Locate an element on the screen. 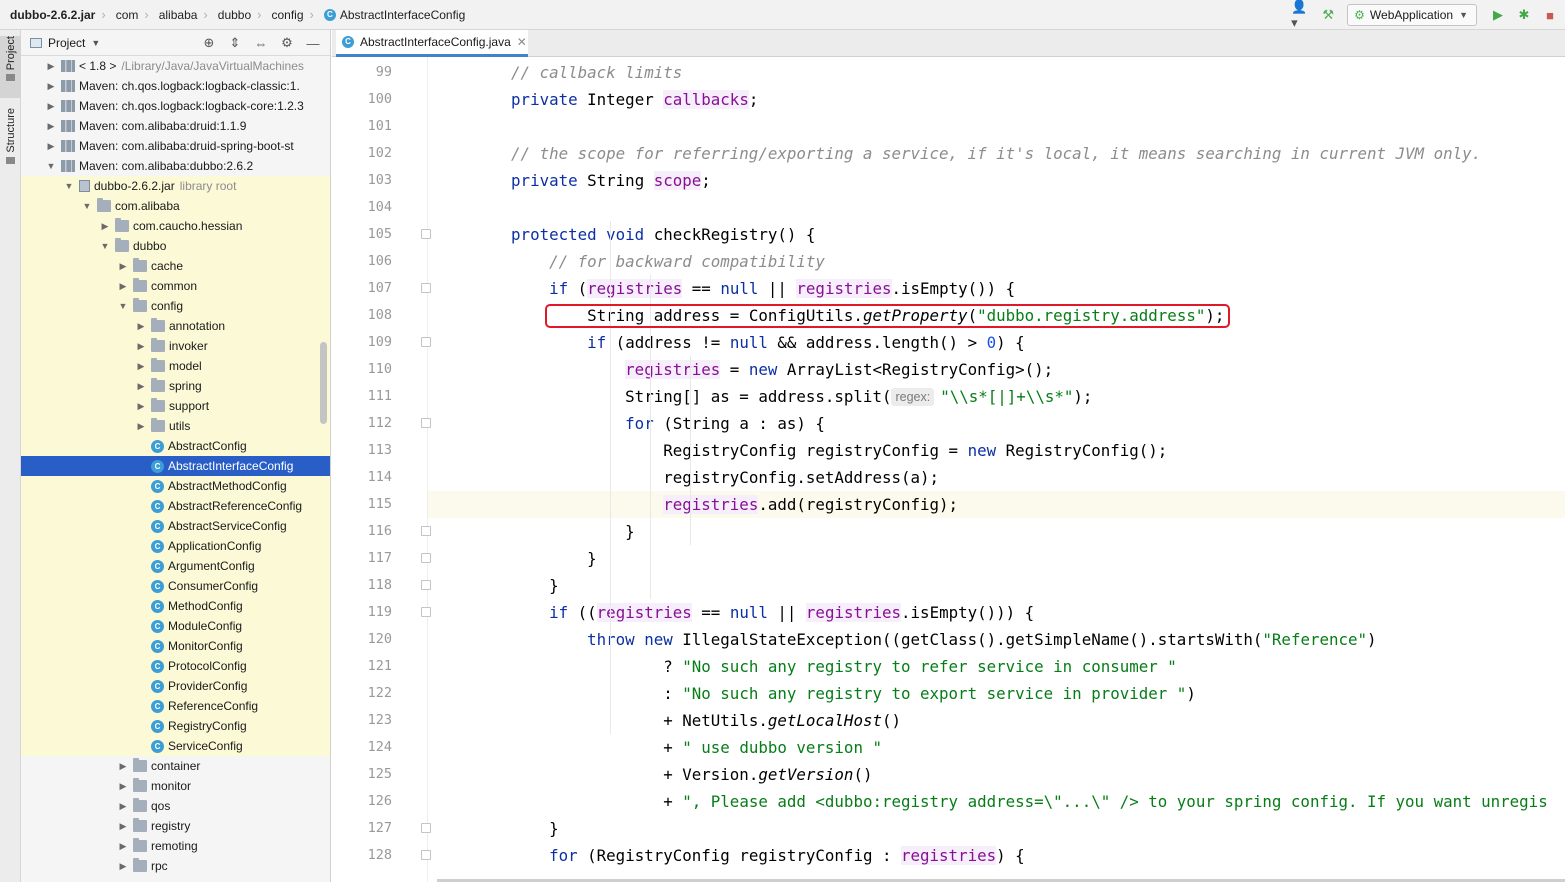 This screenshot has height=882, width=1565. locate-icon: ⊕ is located at coordinates (209, 43).